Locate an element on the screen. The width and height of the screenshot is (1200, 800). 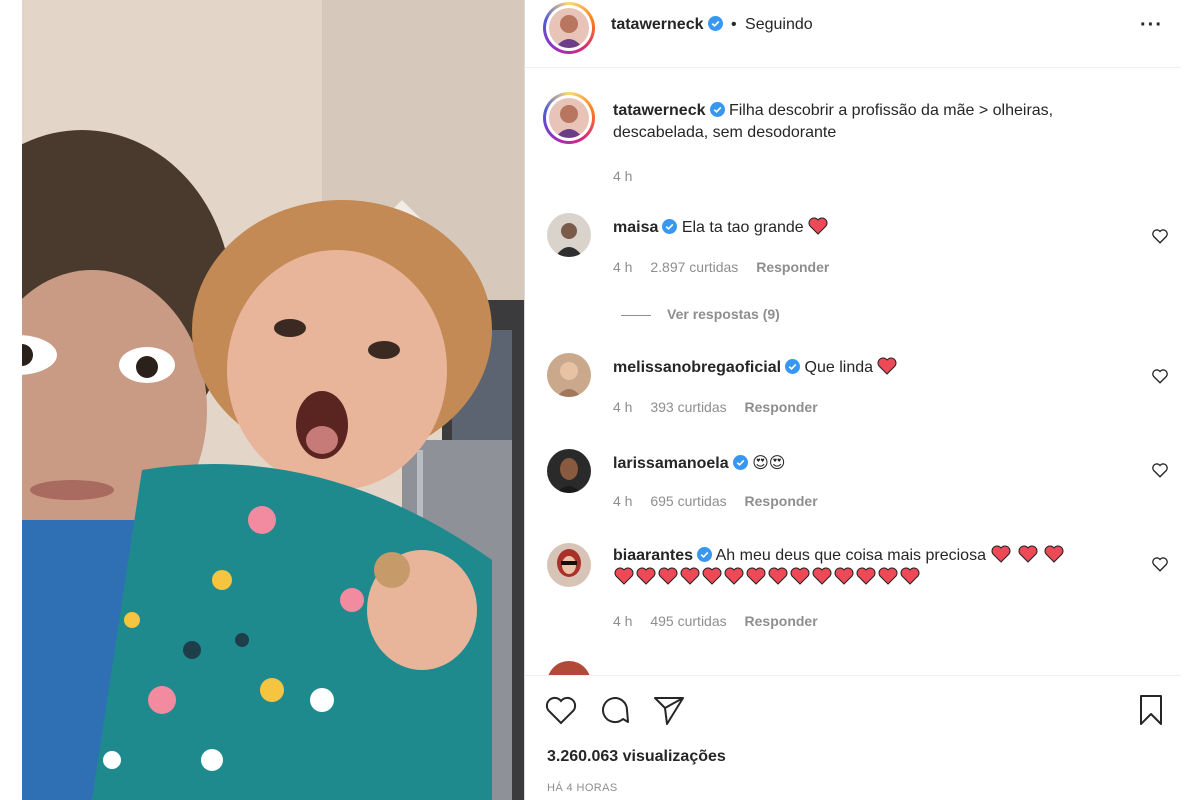
header-user-line: tatawerneck • Seguindo is located at coordinates (712, 25).